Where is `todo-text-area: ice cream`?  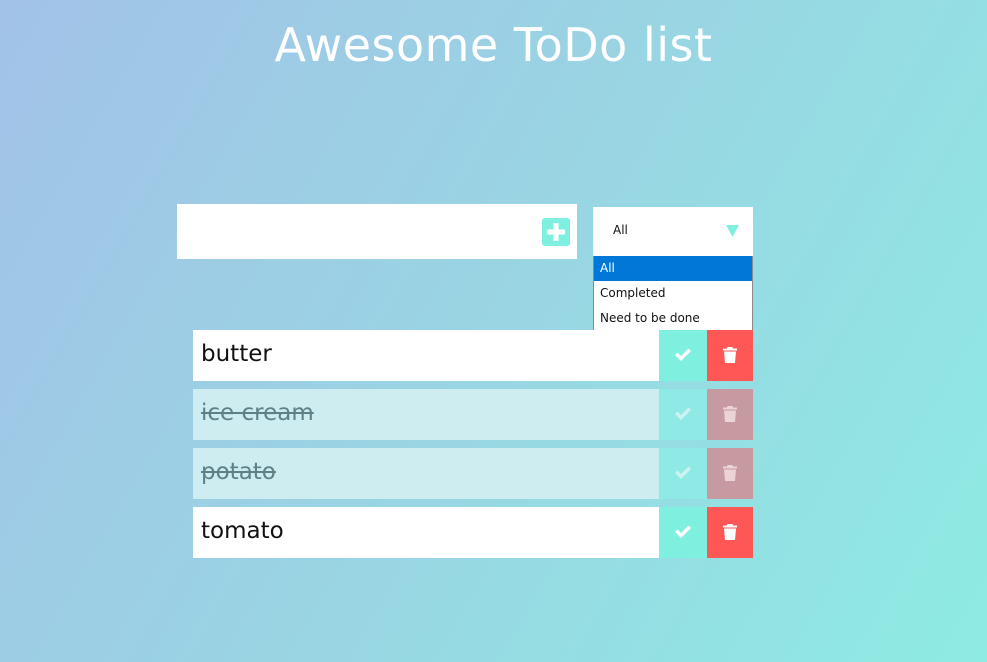
todo-text-area: ice cream is located at coordinates (426, 414).